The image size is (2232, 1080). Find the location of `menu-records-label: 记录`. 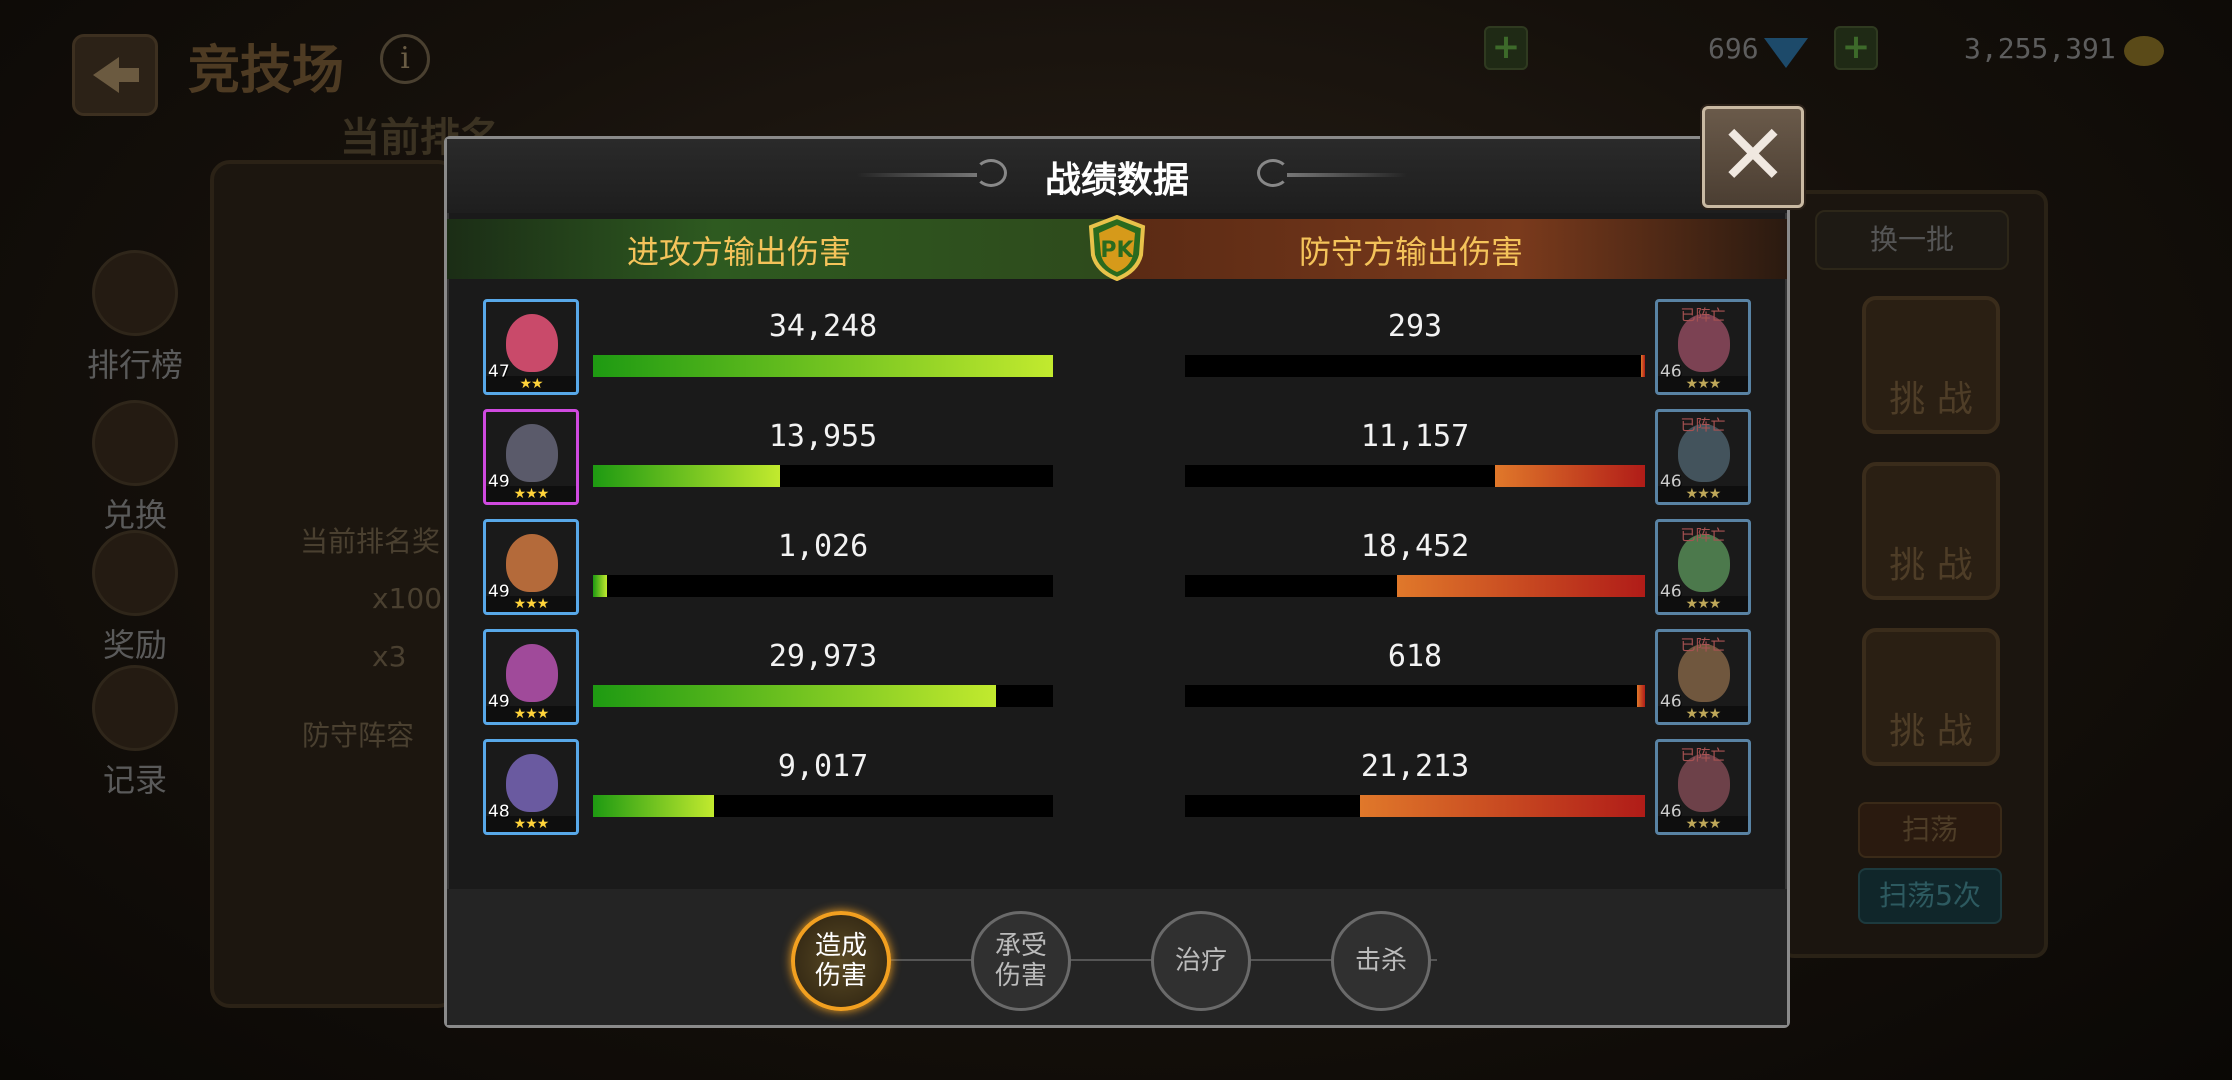

menu-records-label: 记录 is located at coordinates (134, 780).